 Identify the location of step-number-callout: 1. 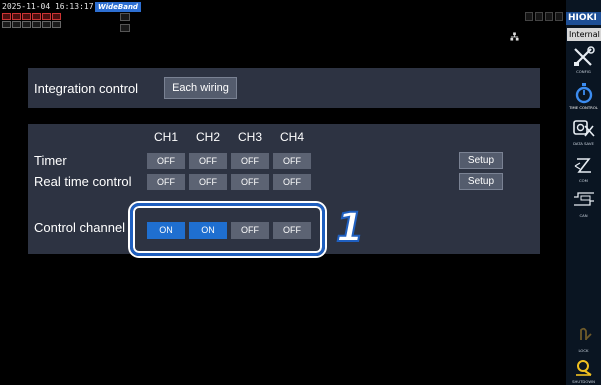
(350, 228).